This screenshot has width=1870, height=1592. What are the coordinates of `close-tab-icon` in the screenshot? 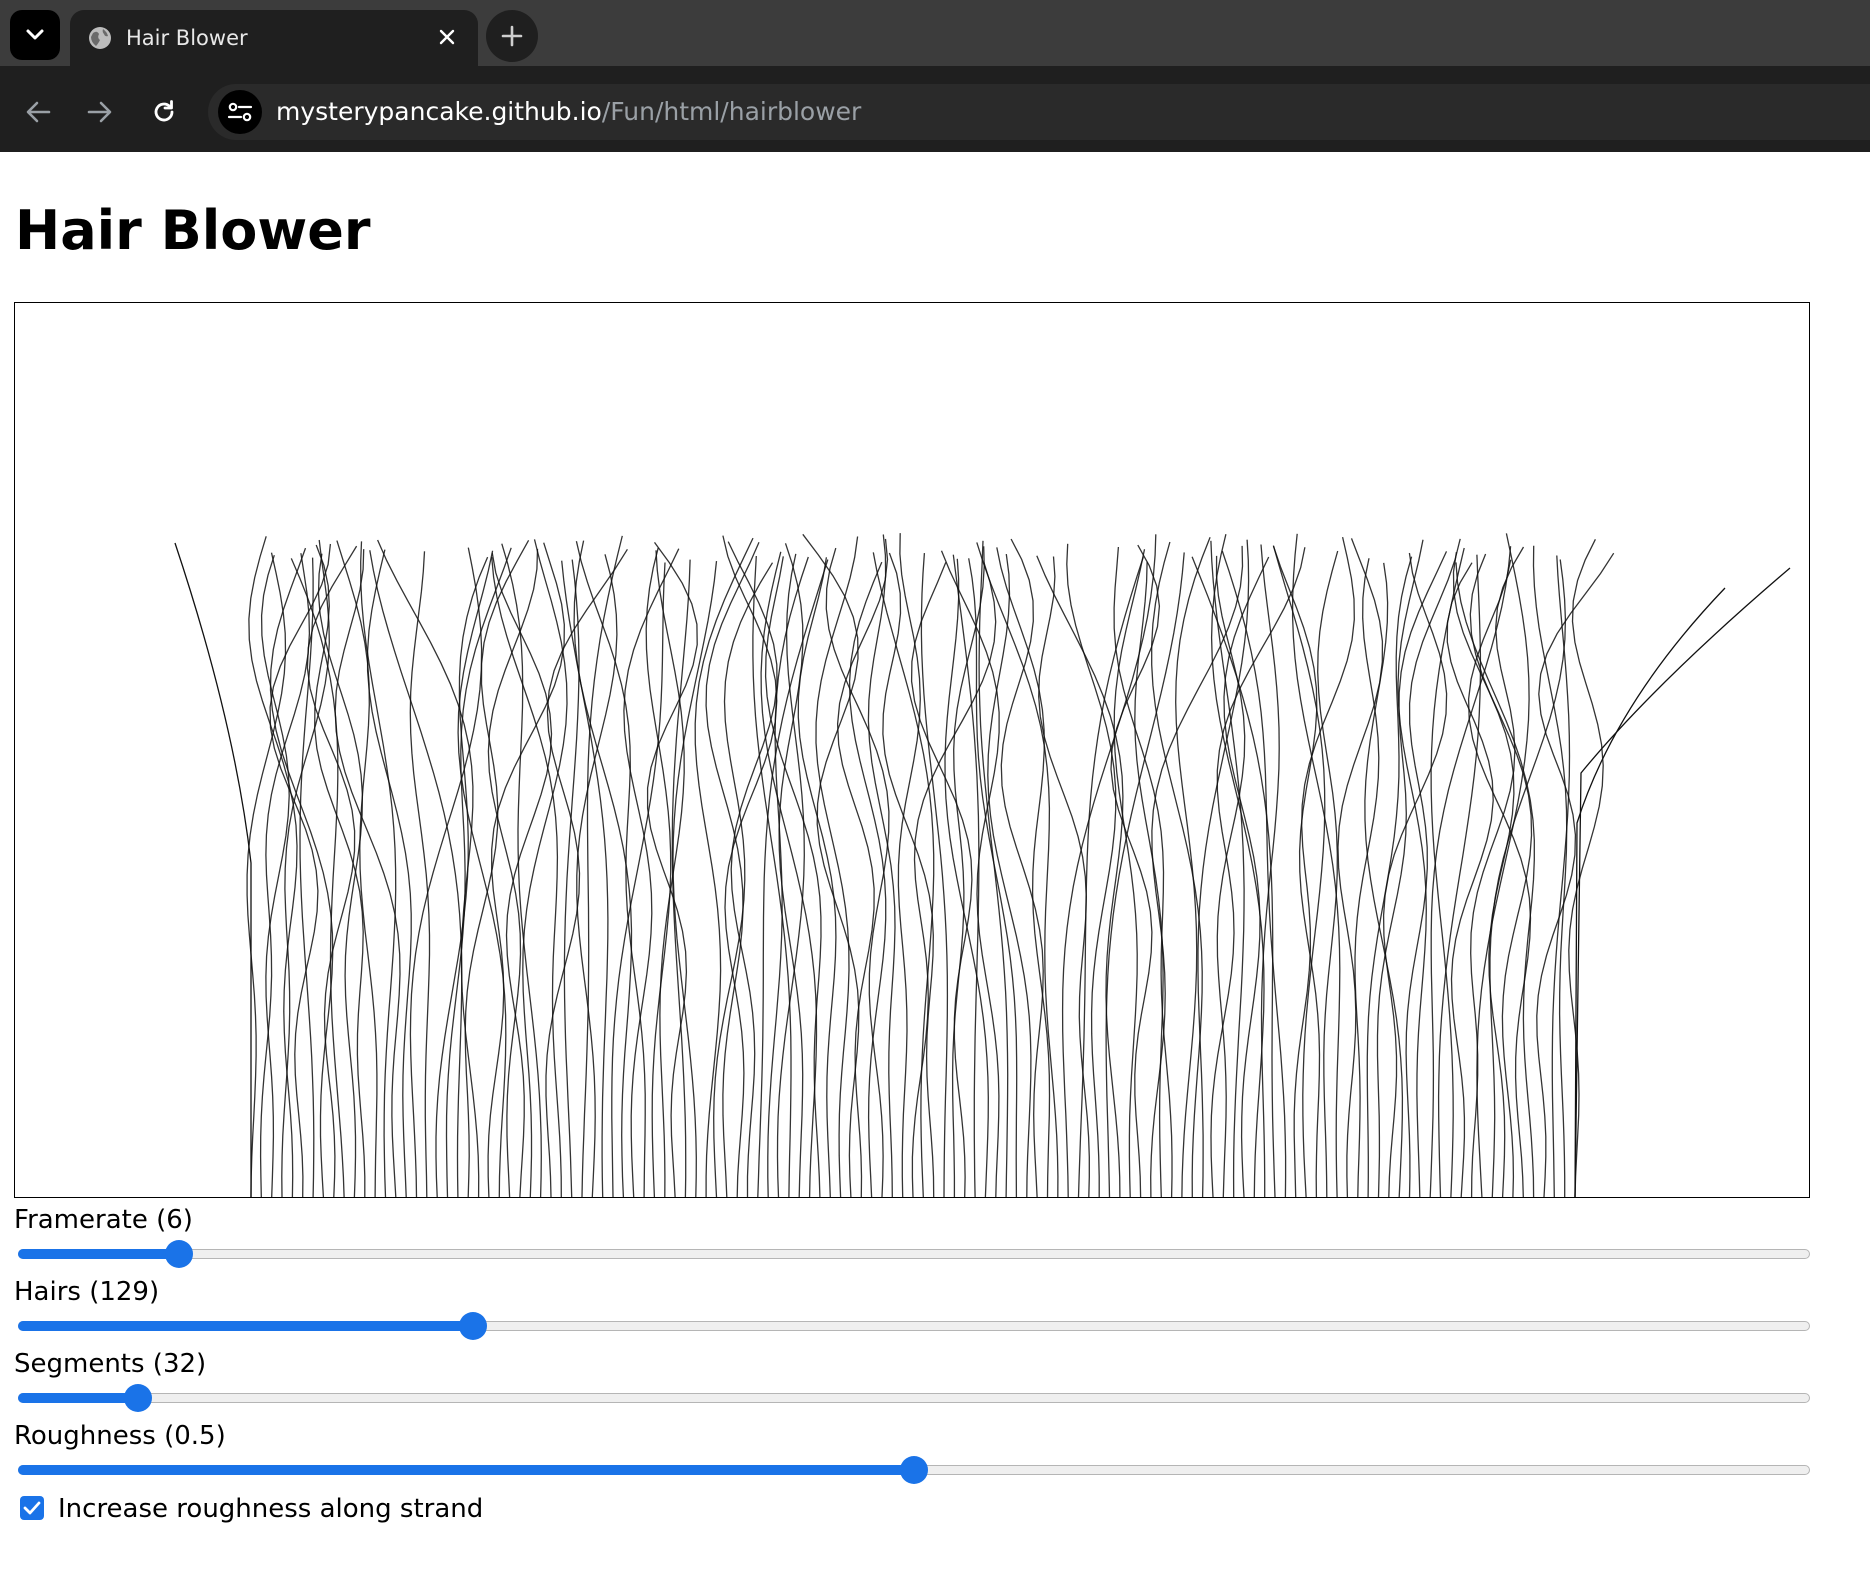 It's located at (447, 37).